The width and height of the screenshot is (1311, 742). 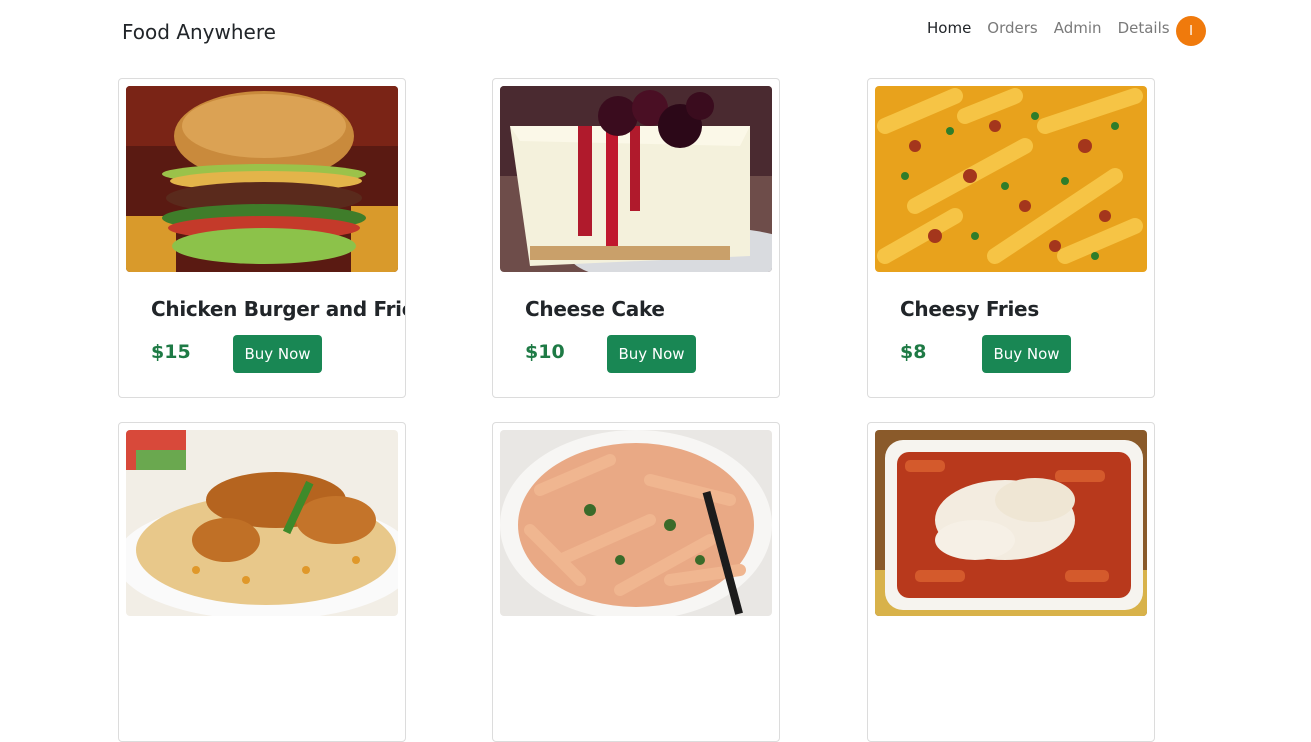 I want to click on product-price: $15, so click(x=171, y=352).